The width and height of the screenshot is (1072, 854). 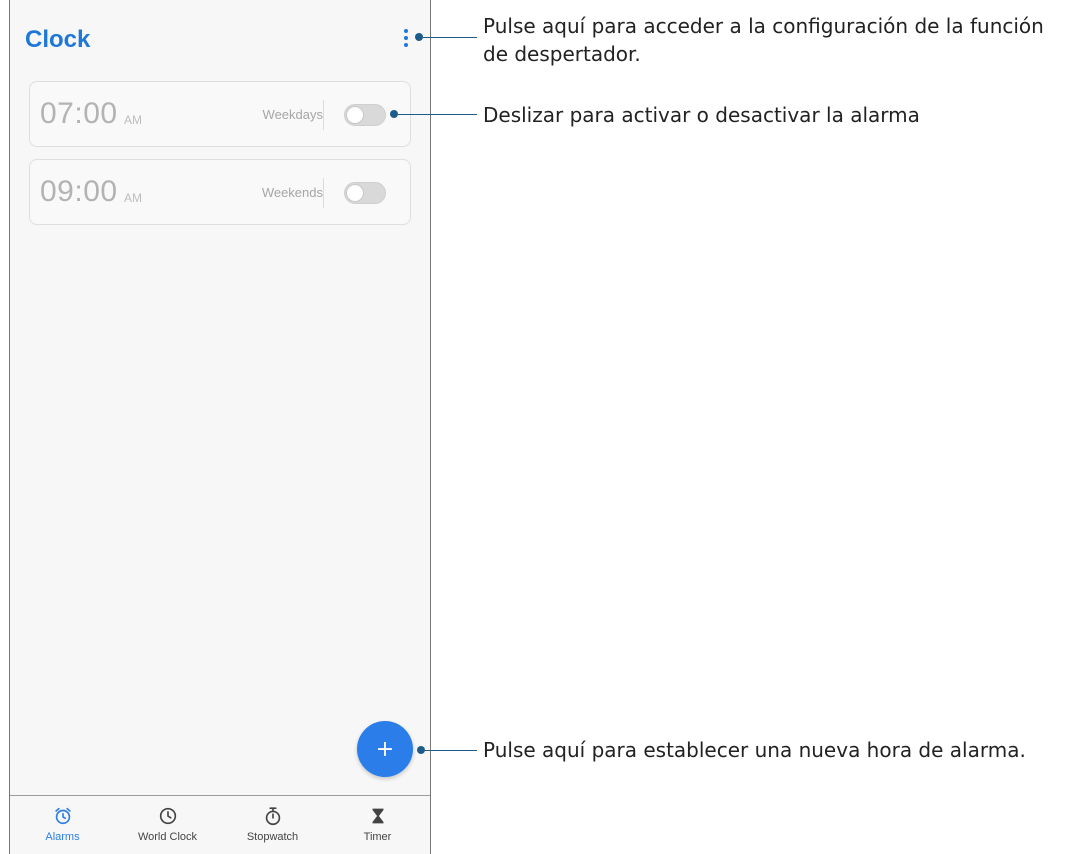 I want to click on tab-timer: Timer, so click(x=377, y=825).